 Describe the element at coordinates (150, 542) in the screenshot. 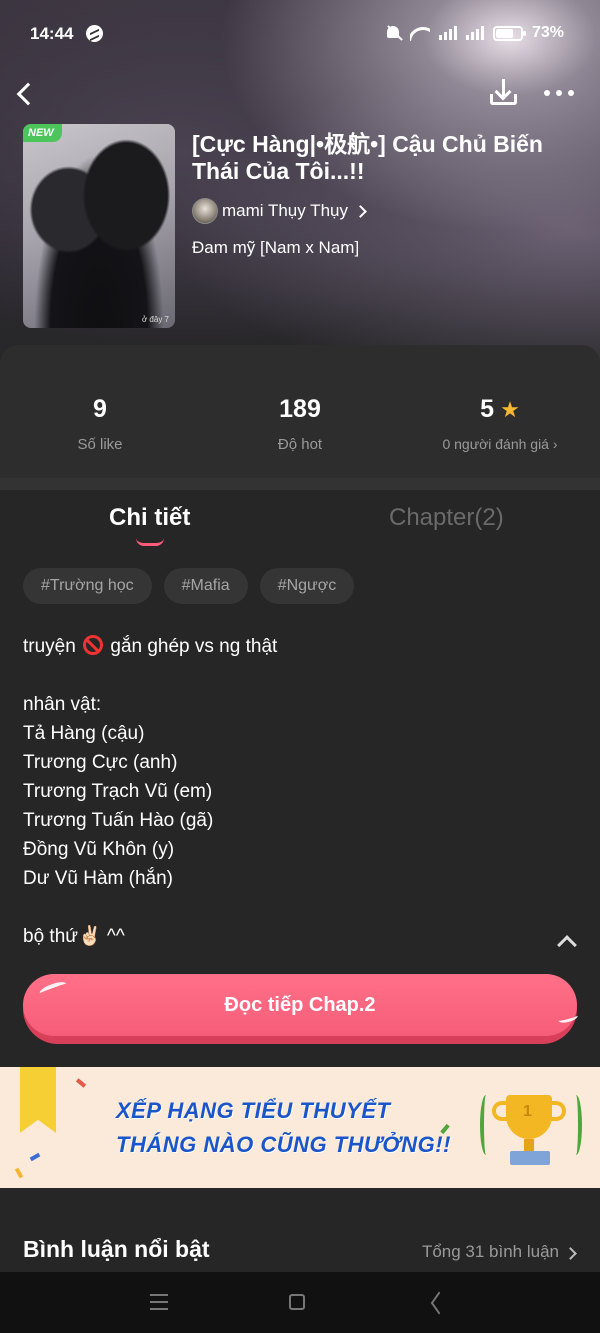

I see `active-tab-indicator` at that location.